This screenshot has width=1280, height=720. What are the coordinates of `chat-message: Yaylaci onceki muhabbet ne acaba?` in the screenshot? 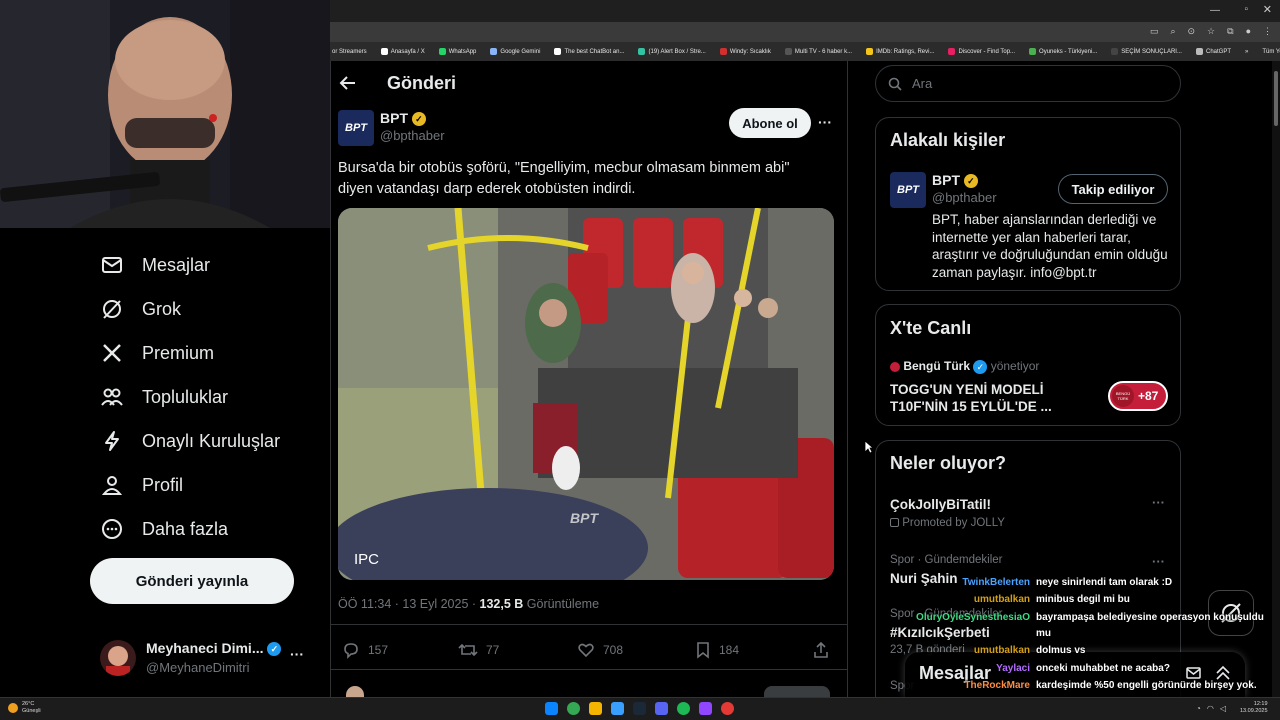 It's located at (1080, 668).